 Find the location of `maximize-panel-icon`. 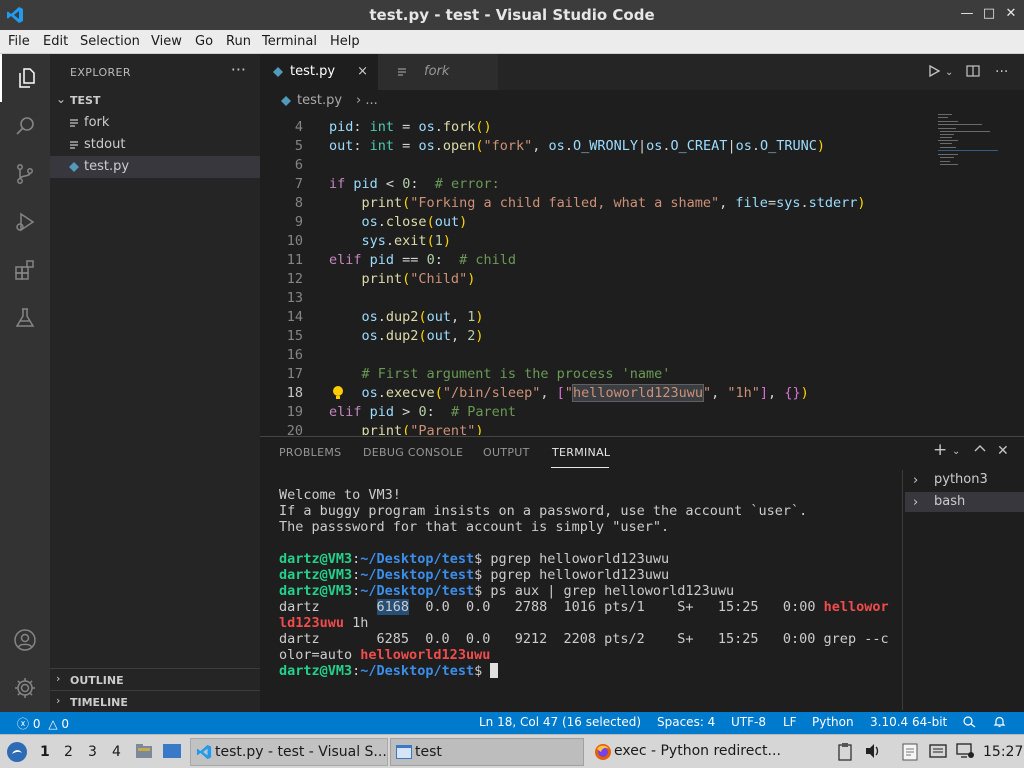

maximize-panel-icon is located at coordinates (980, 451).